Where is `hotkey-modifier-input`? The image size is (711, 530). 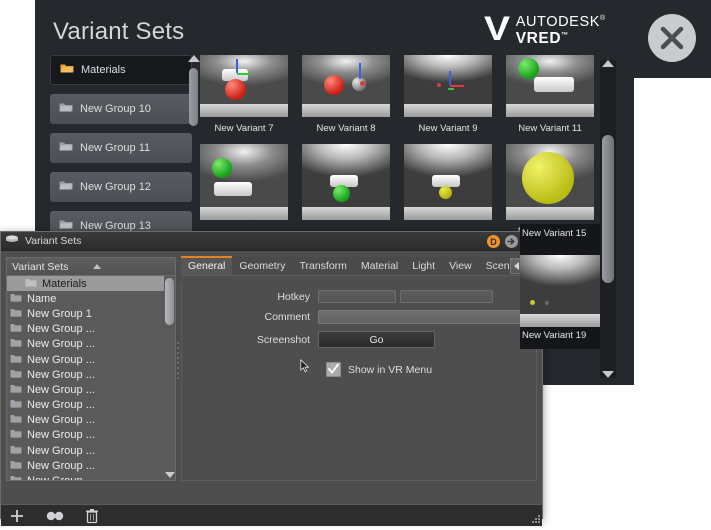 hotkey-modifier-input is located at coordinates (357, 296).